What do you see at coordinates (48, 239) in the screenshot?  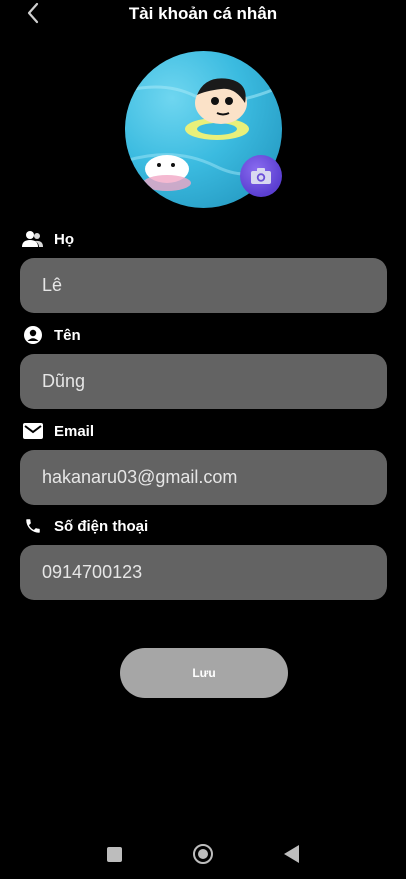 I see `last-name-label: Họ` at bounding box center [48, 239].